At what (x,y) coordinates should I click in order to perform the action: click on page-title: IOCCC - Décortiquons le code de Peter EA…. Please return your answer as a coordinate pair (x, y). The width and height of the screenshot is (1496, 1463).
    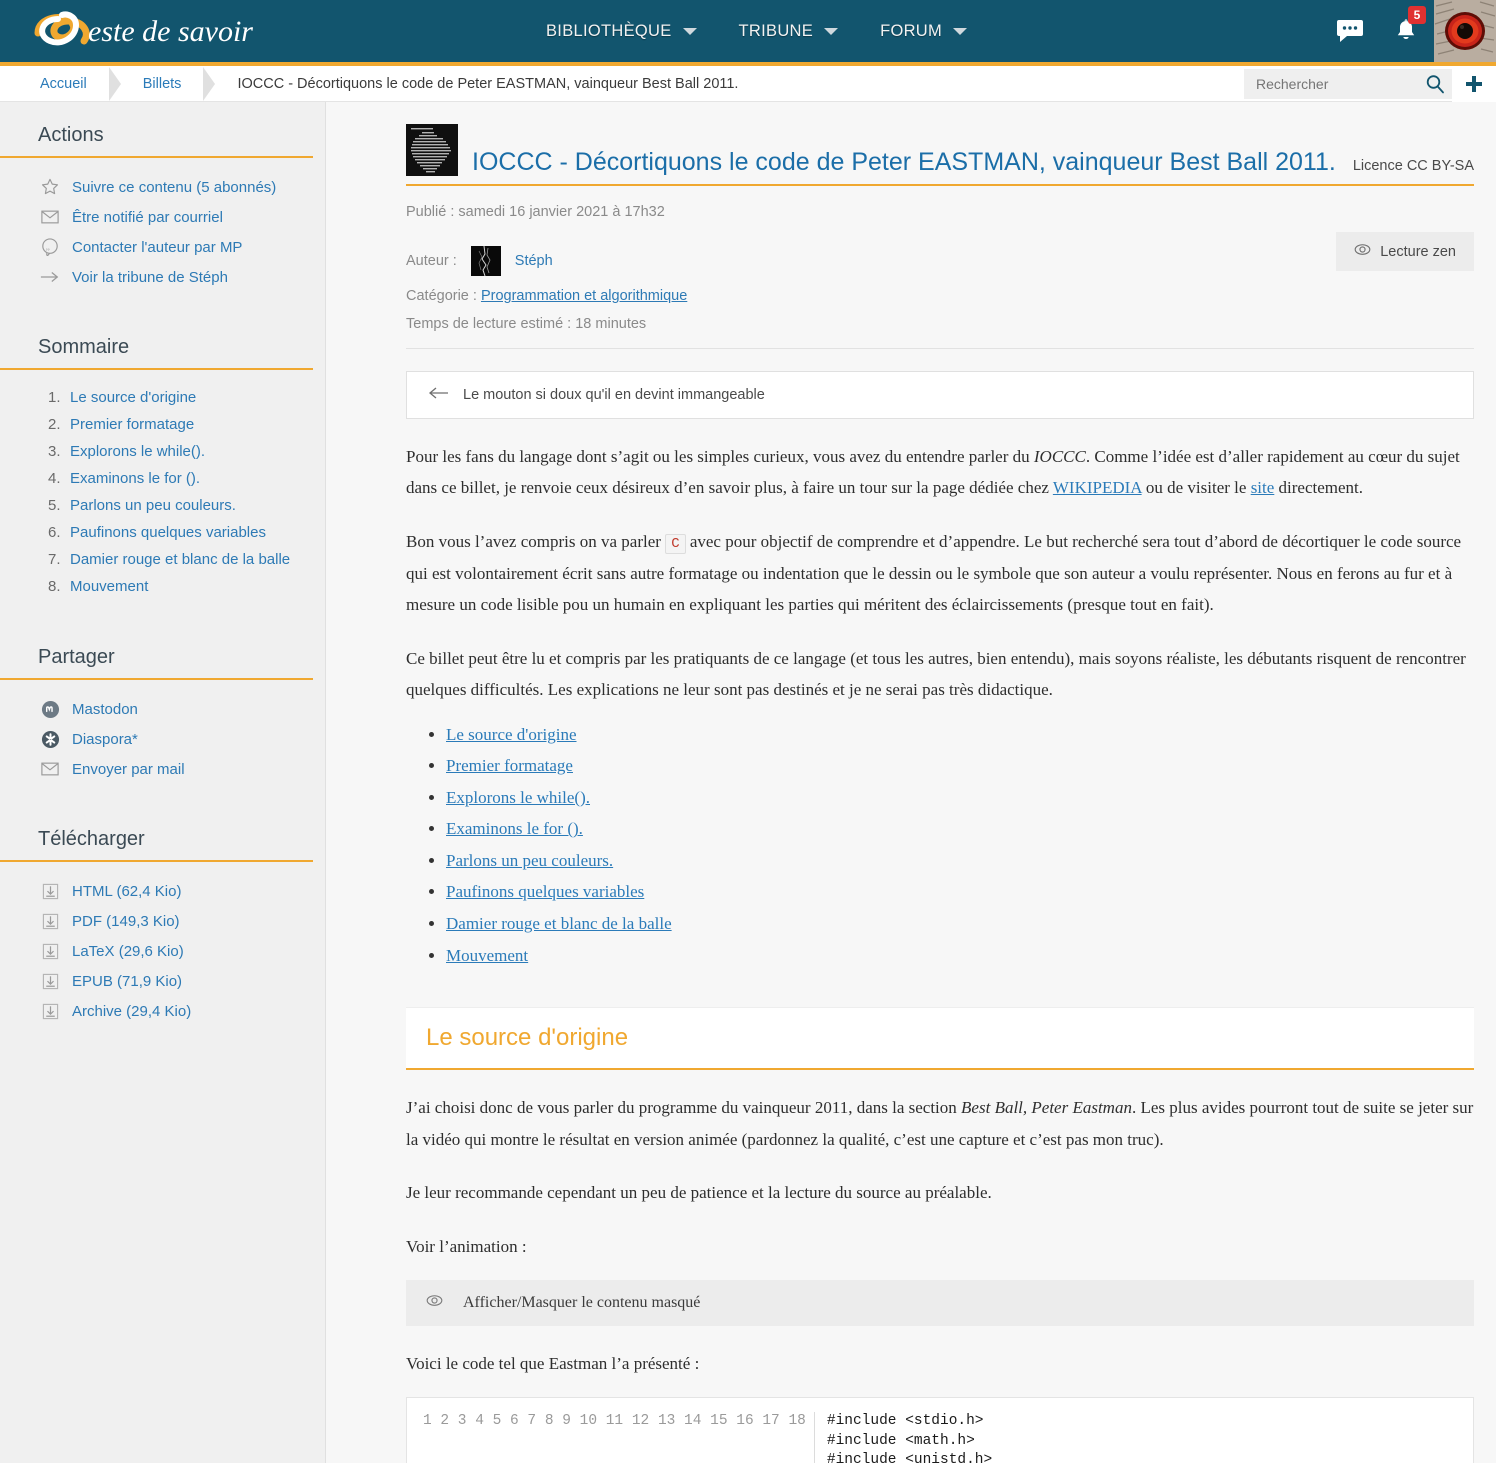
    Looking at the image, I should click on (904, 161).